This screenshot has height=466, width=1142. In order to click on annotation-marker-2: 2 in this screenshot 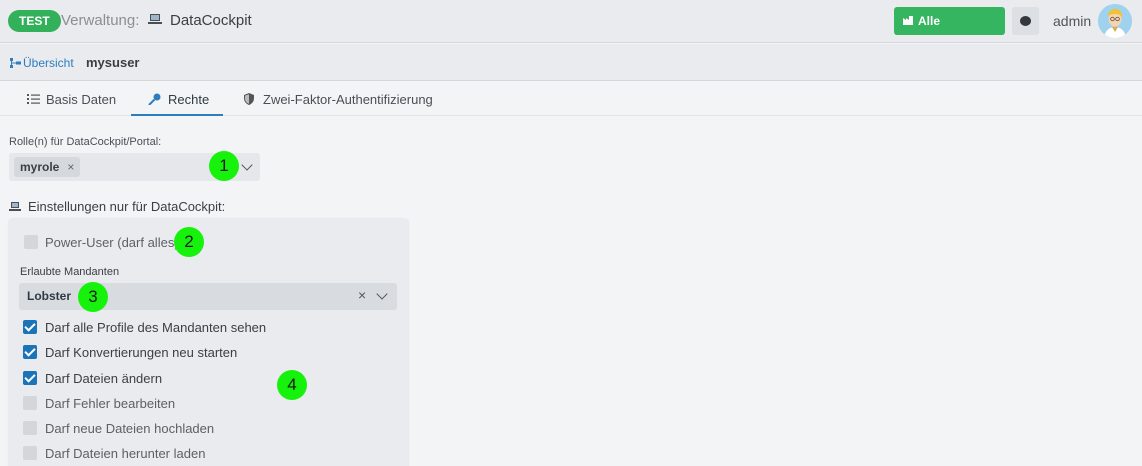, I will do `click(189, 242)`.